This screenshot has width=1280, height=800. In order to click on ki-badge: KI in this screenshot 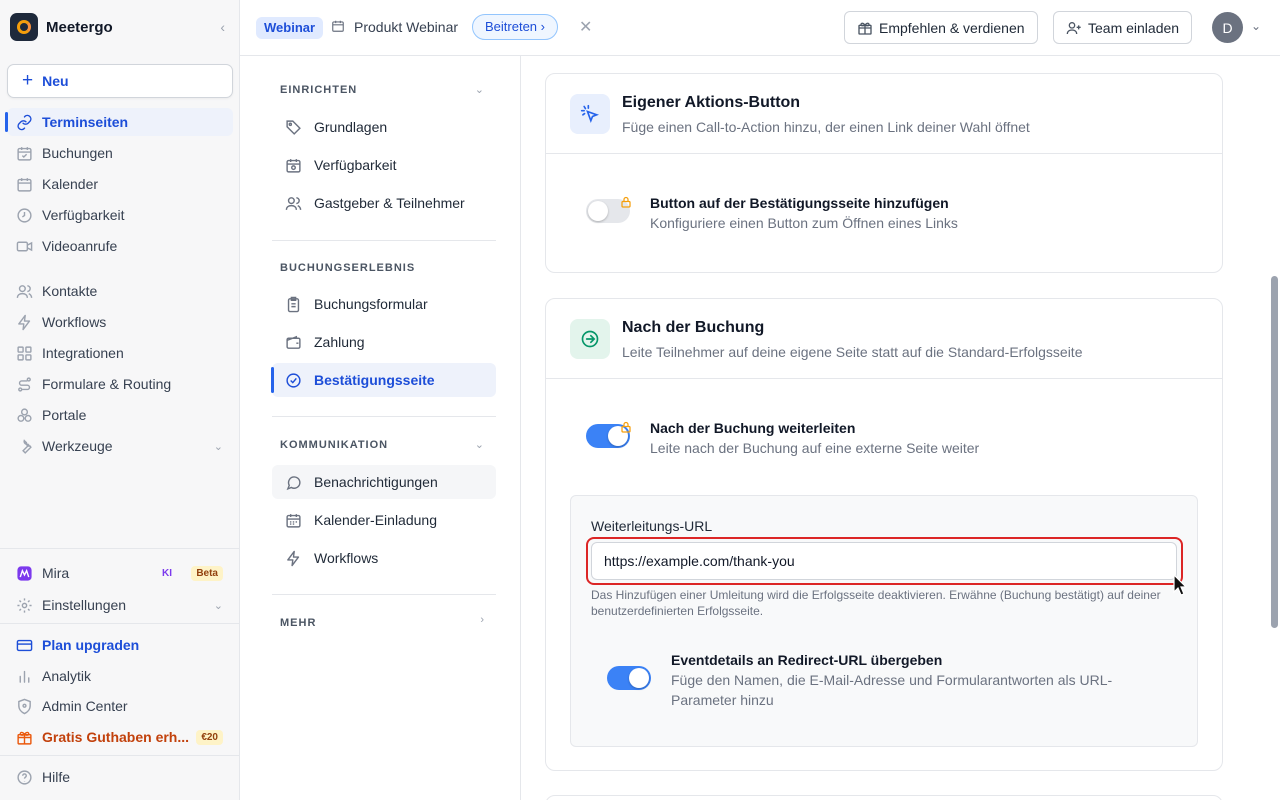, I will do `click(167, 573)`.